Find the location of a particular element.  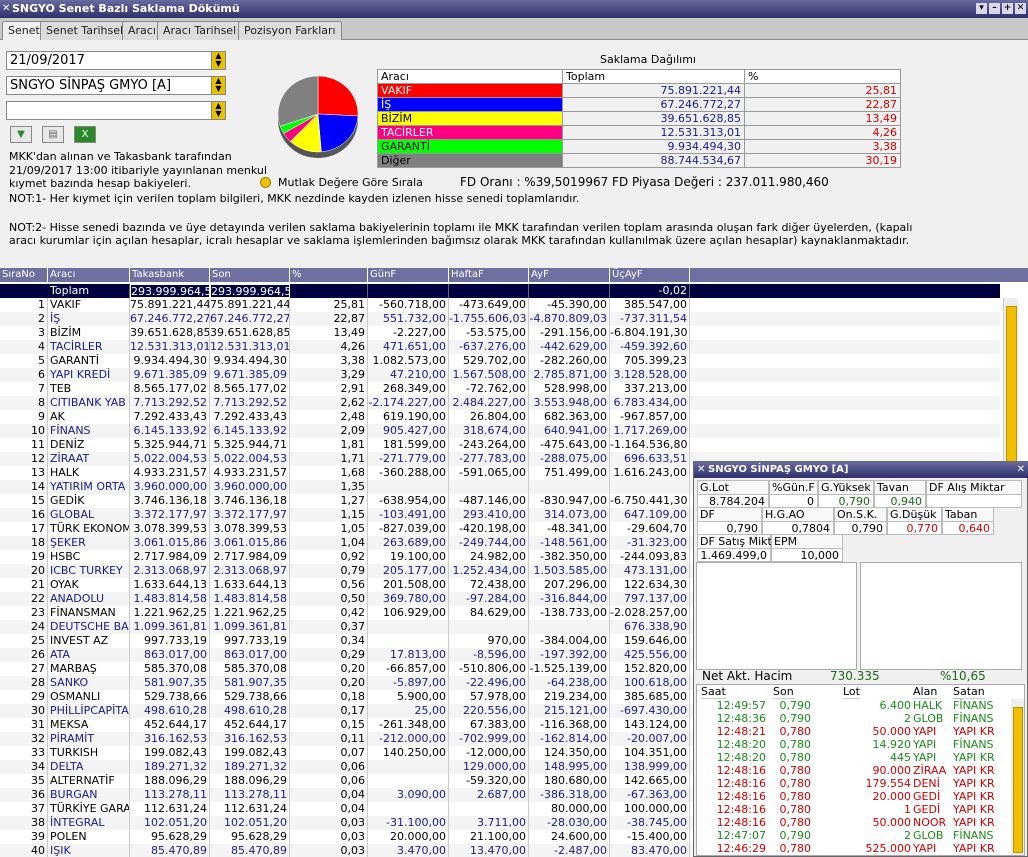

trades-scroll-thumb is located at coordinates (1018, 780).